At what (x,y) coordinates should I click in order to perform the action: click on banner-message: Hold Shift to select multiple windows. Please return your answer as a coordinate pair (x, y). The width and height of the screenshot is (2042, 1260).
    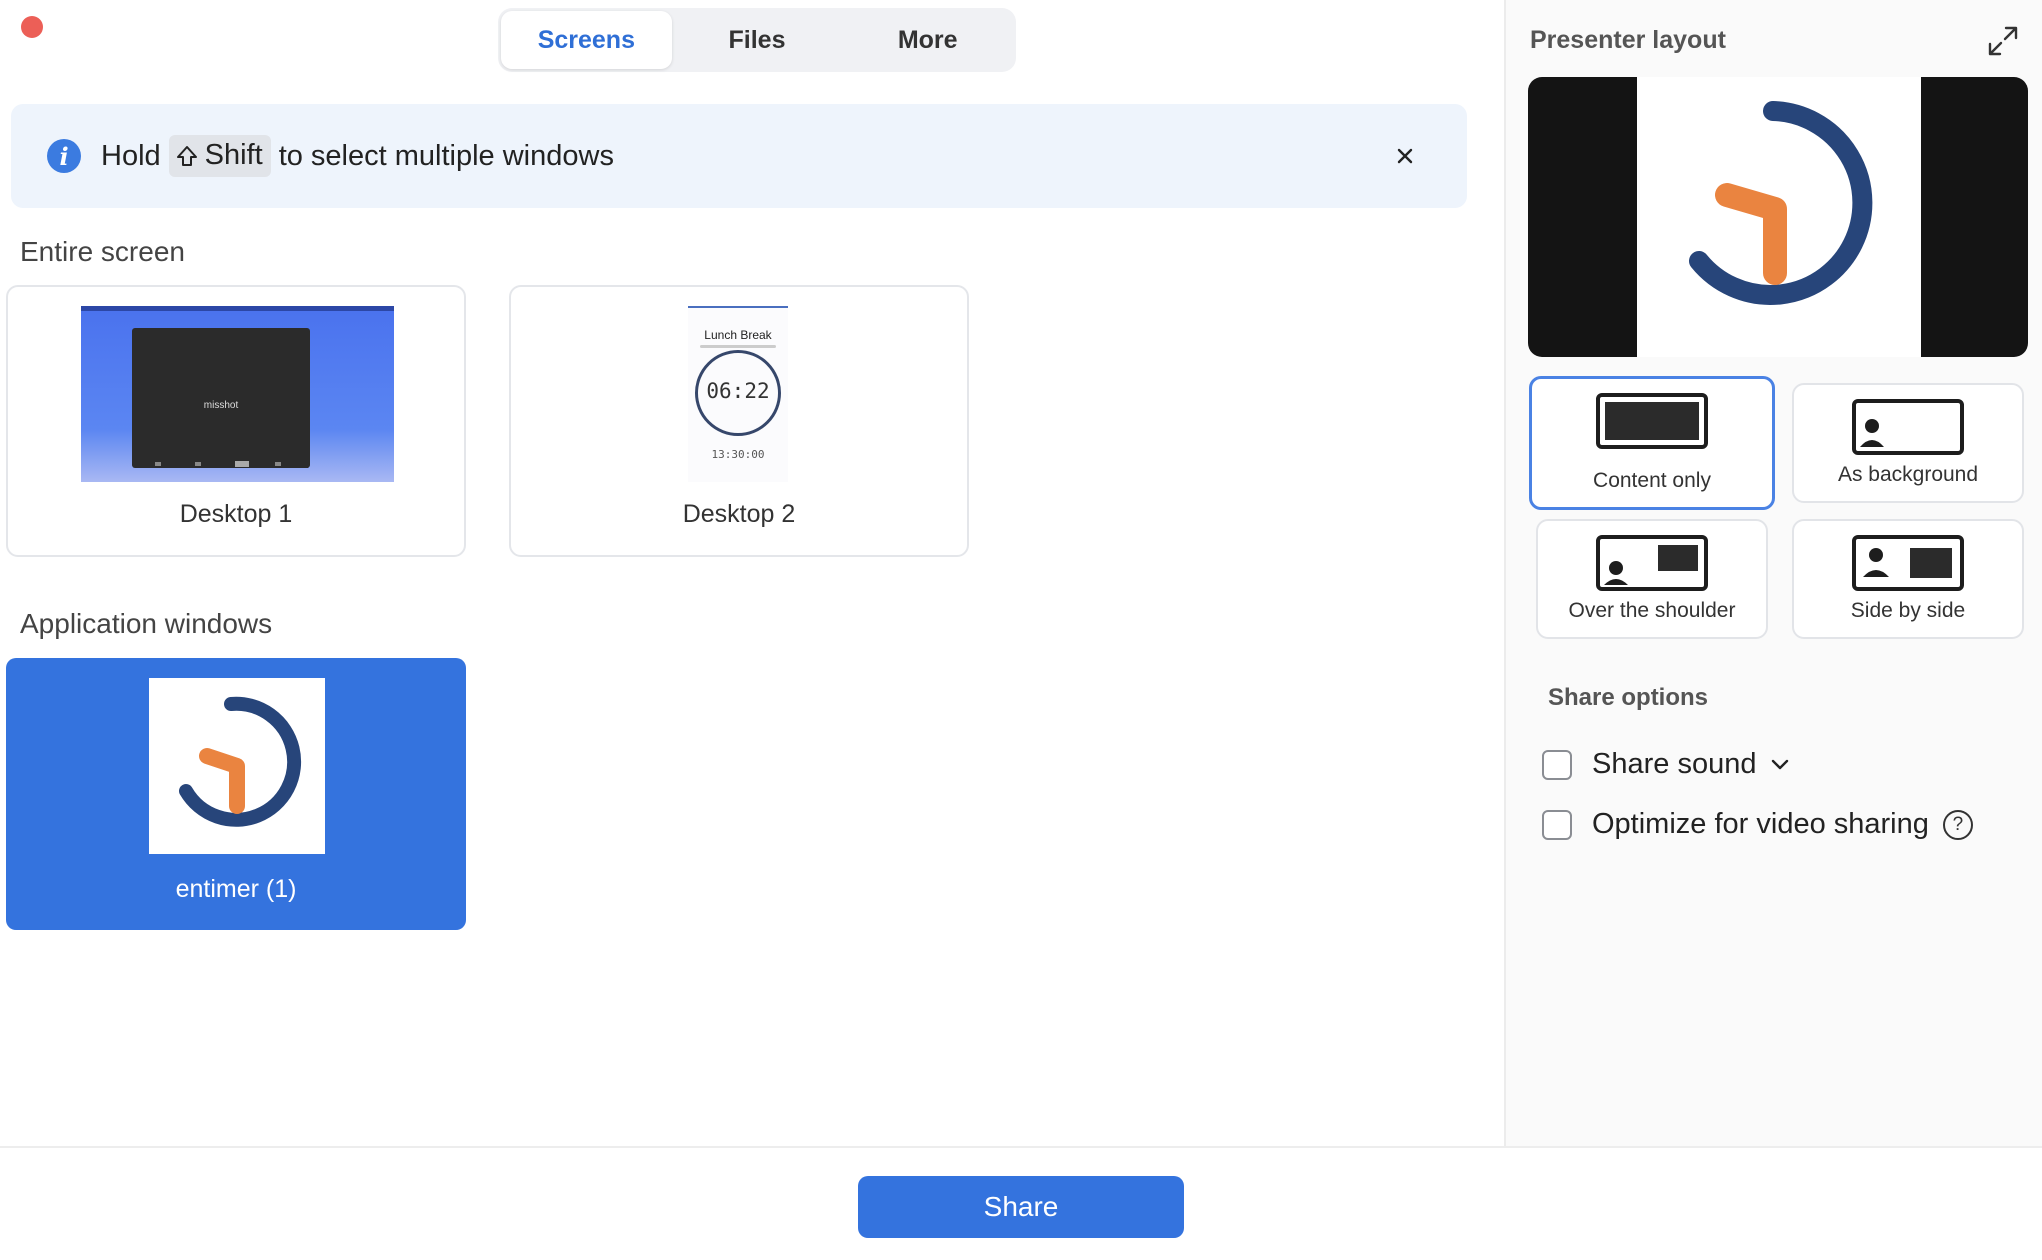
    Looking at the image, I should click on (357, 156).